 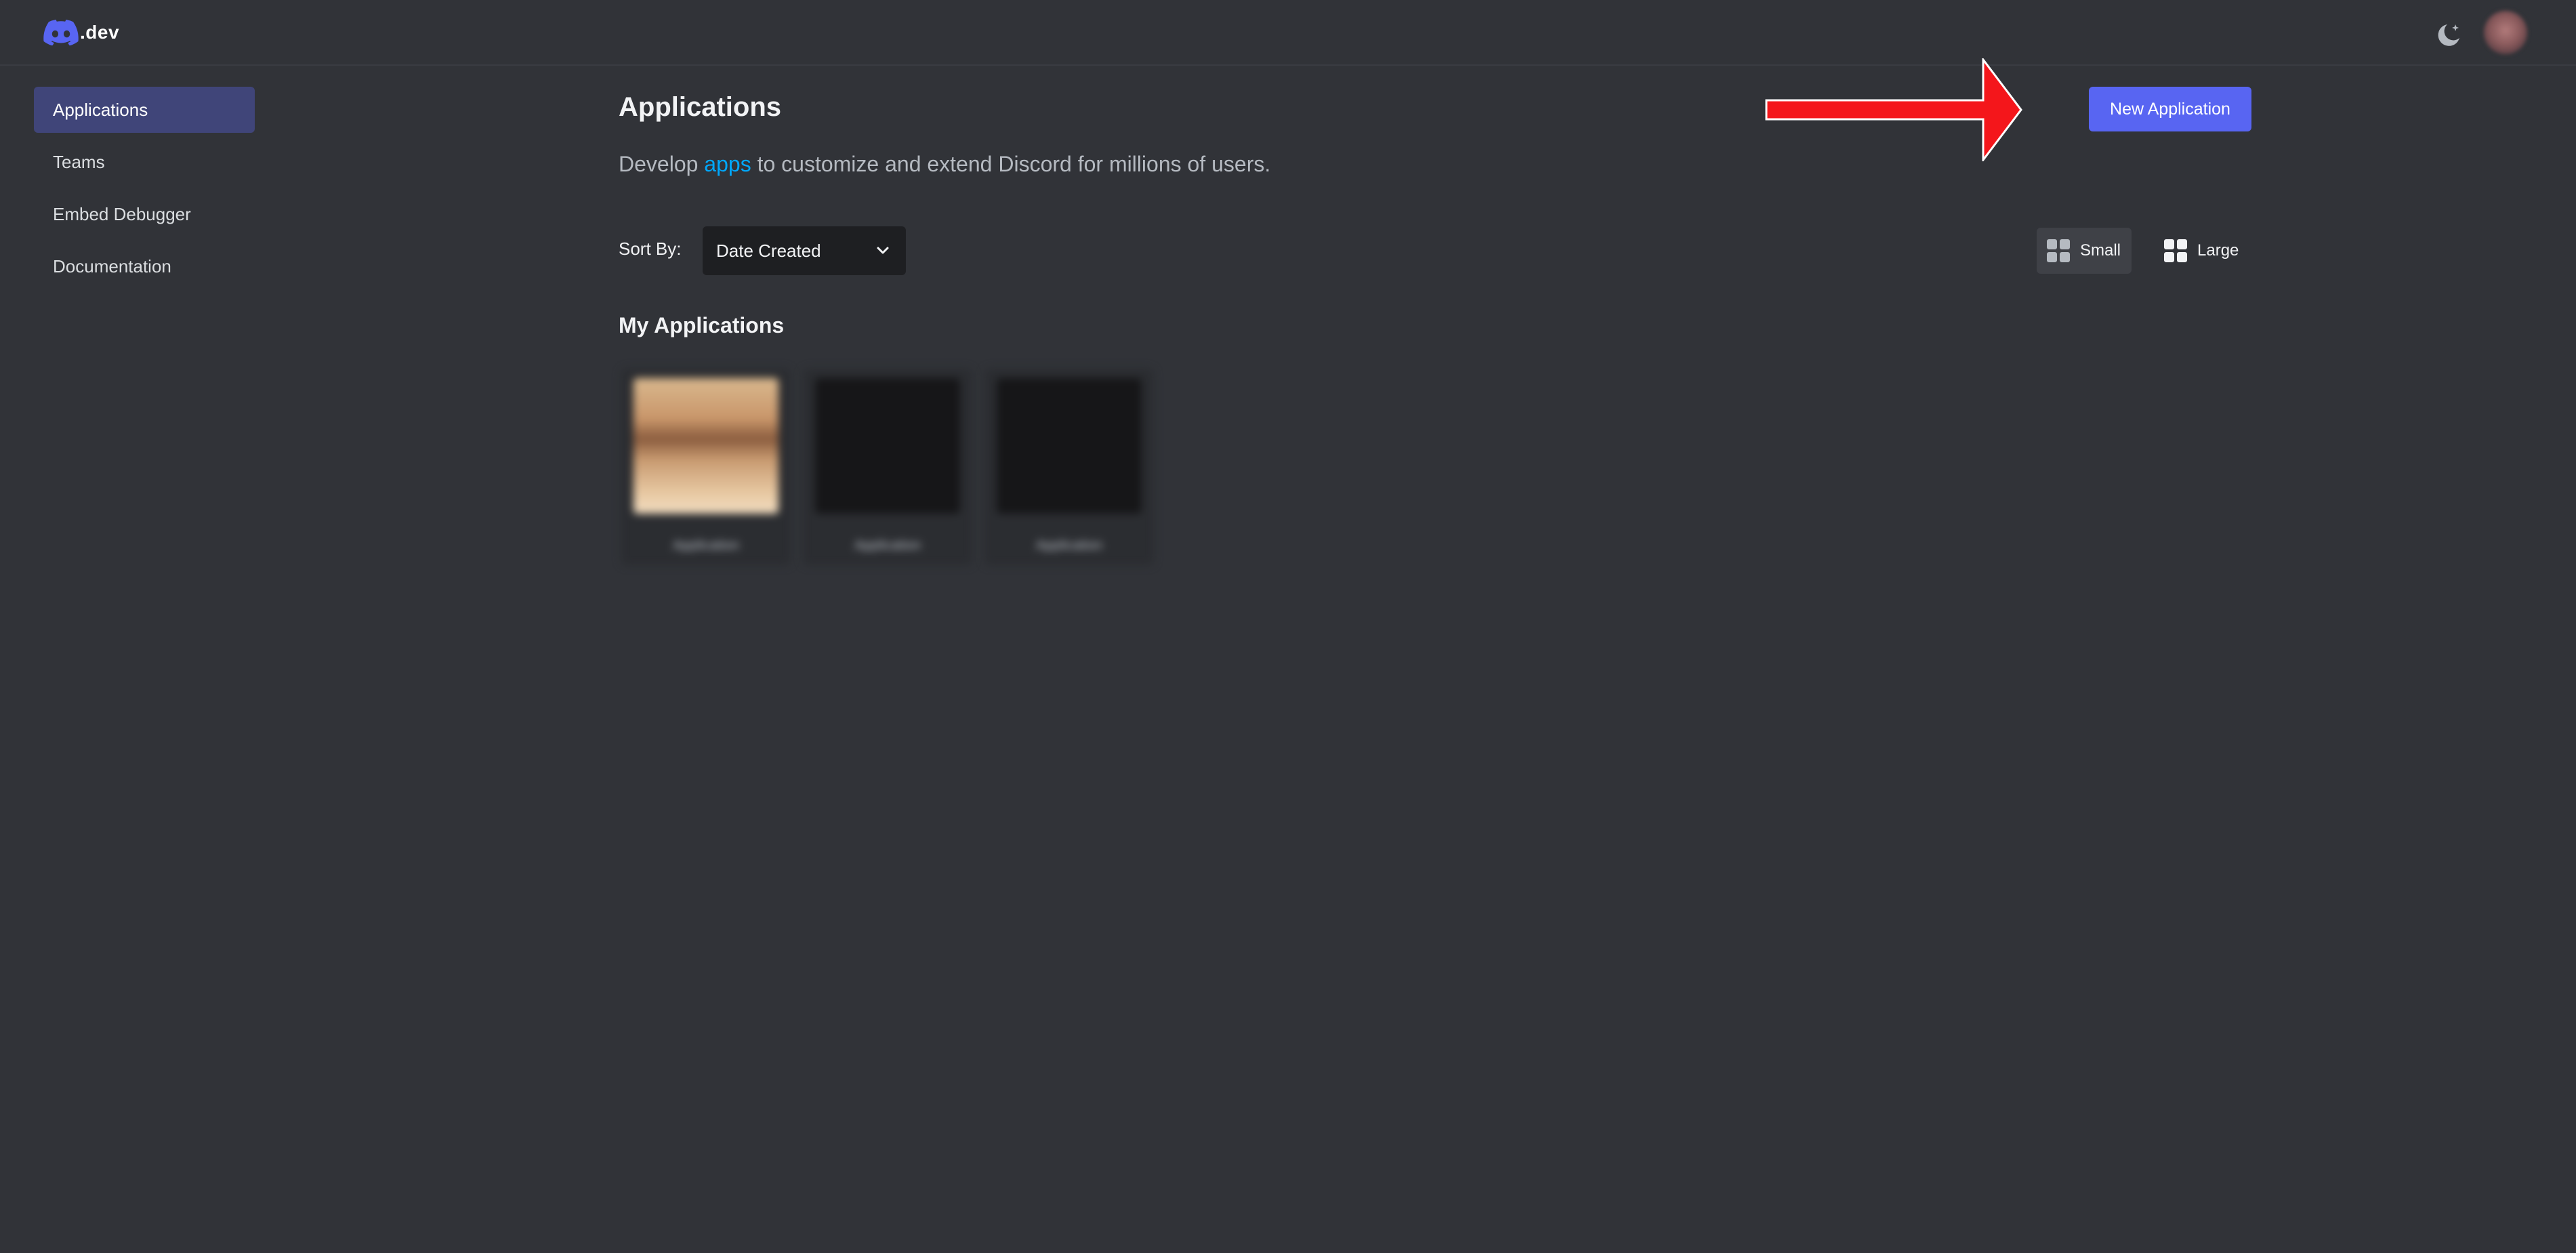 What do you see at coordinates (144, 266) in the screenshot?
I see `sidebar-item-documentation: Documentation` at bounding box center [144, 266].